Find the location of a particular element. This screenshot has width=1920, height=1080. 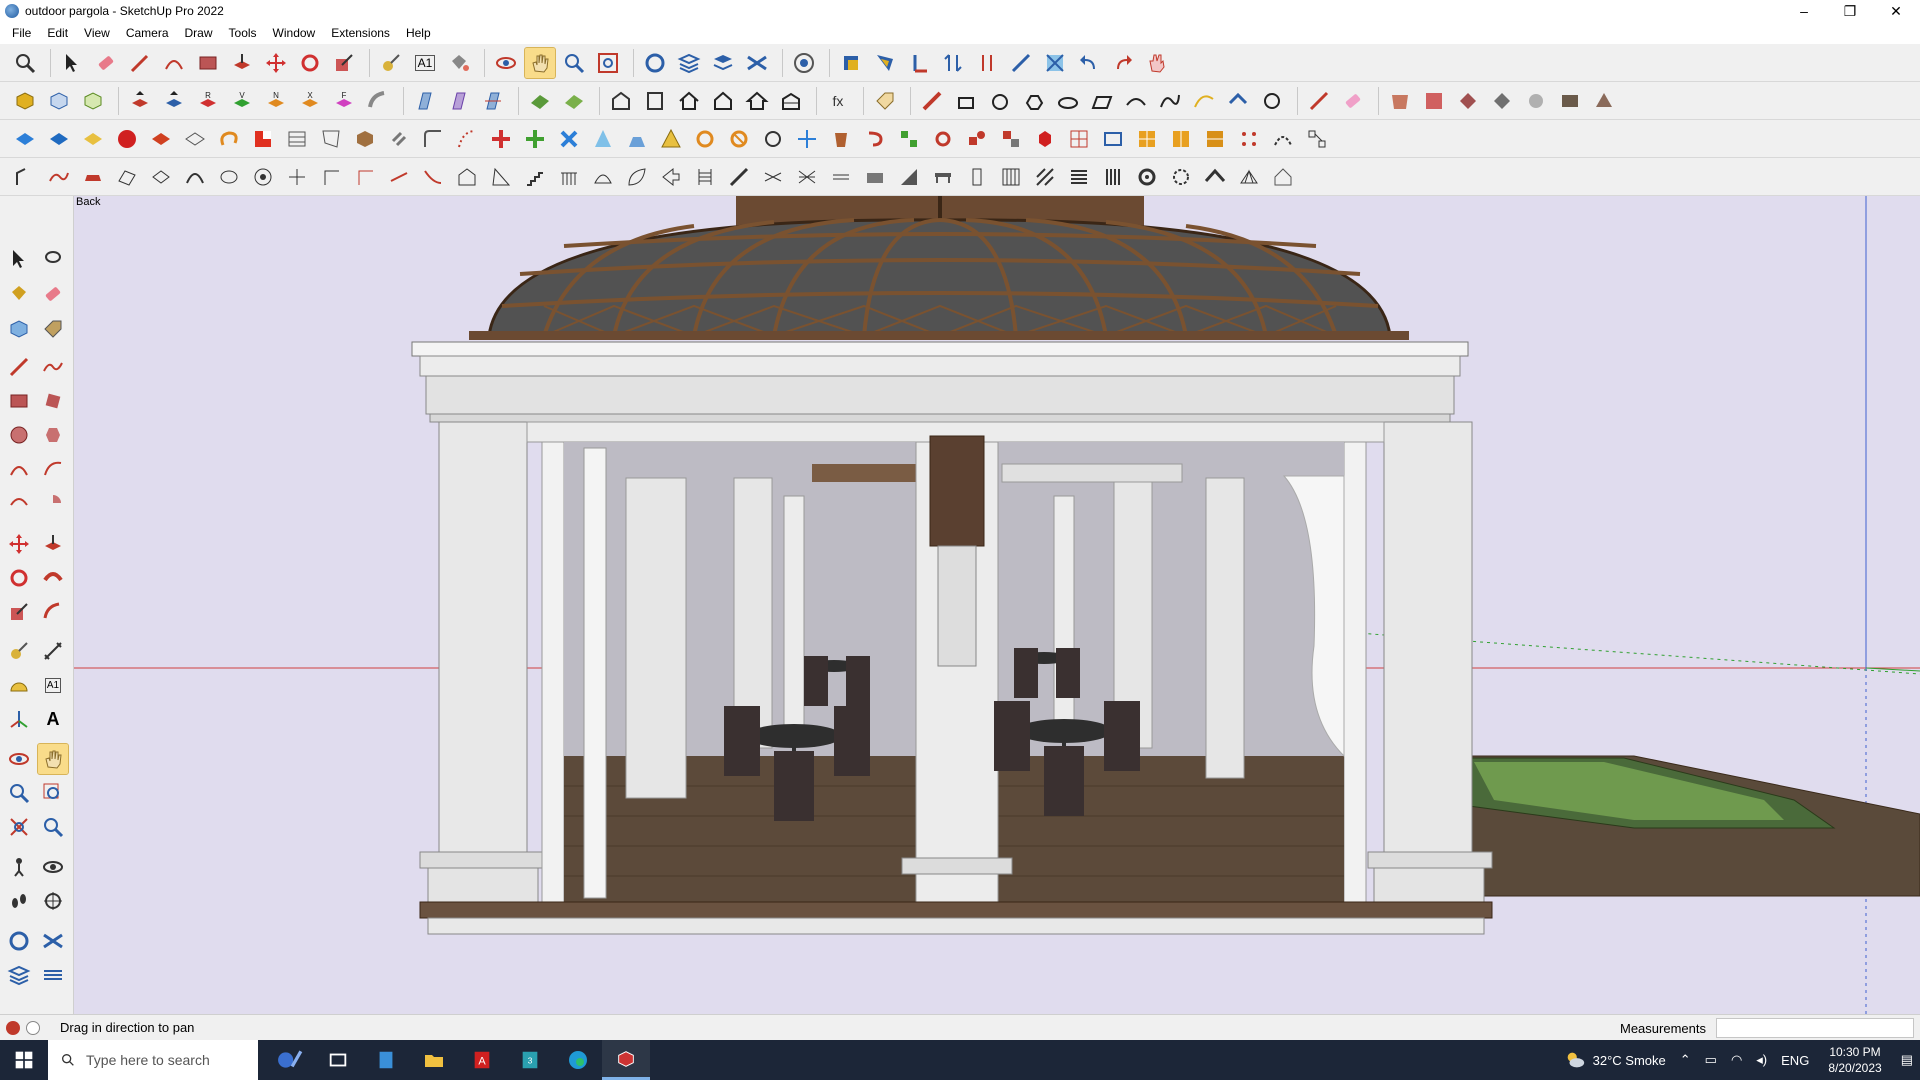

freehand-icon is located at coordinates (53, 367).